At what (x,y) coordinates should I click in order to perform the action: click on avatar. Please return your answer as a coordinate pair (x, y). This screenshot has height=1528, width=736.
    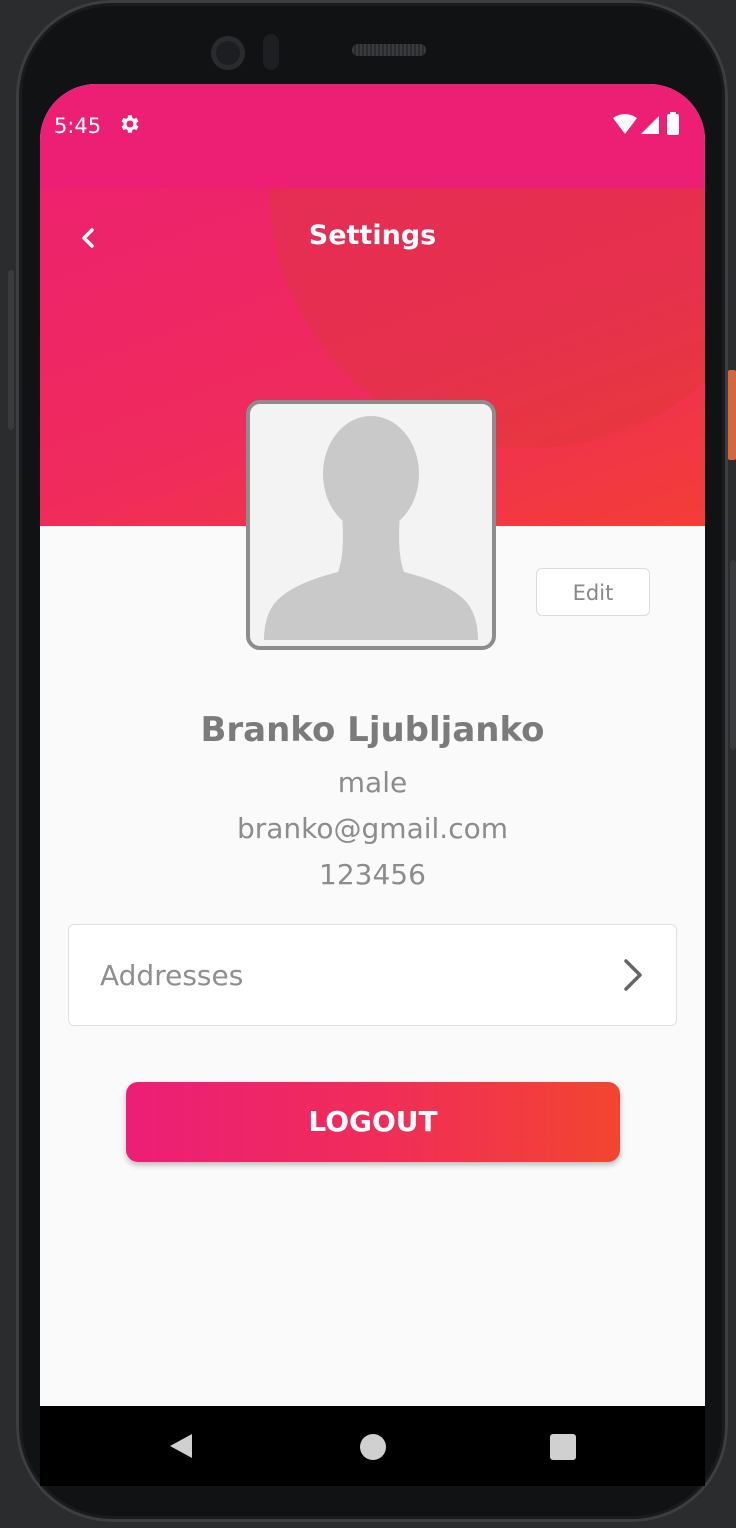
    Looking at the image, I should click on (371, 525).